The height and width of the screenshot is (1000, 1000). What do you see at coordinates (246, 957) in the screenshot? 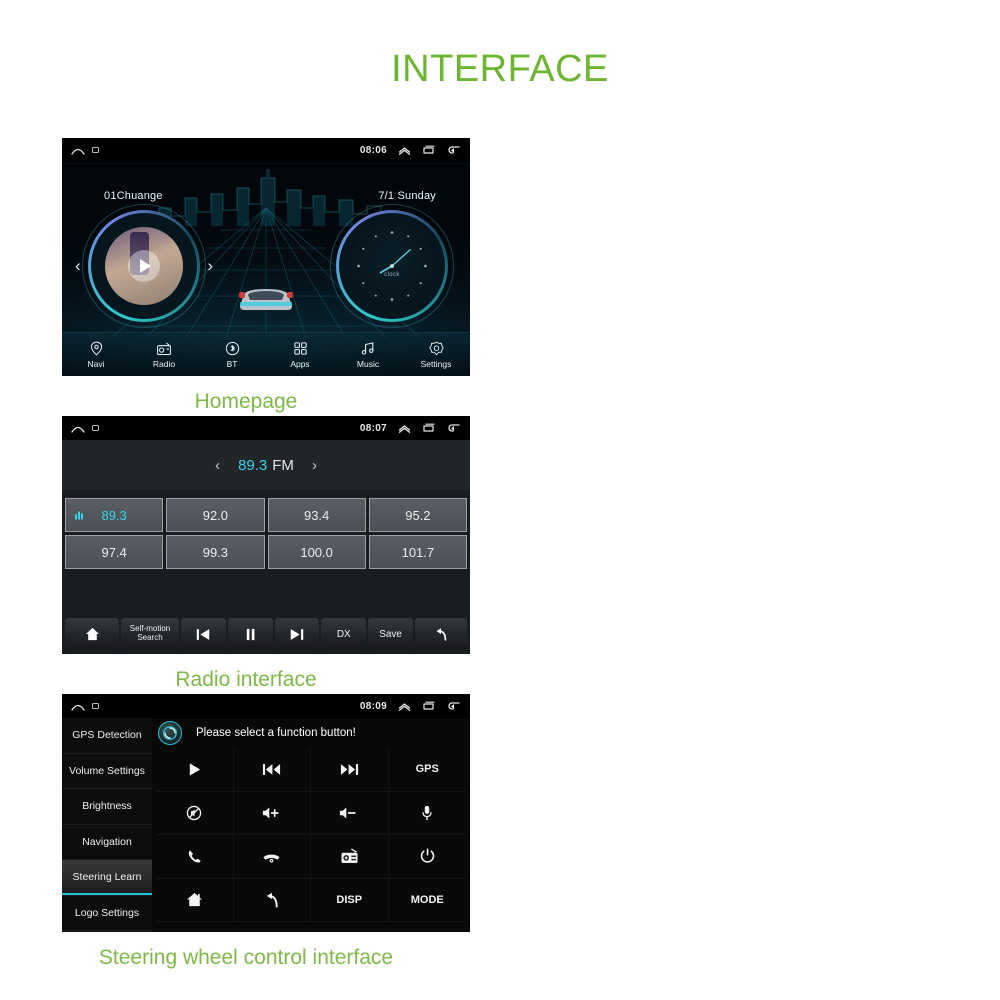
I see `panel-caption: Steering wheel control interface` at bounding box center [246, 957].